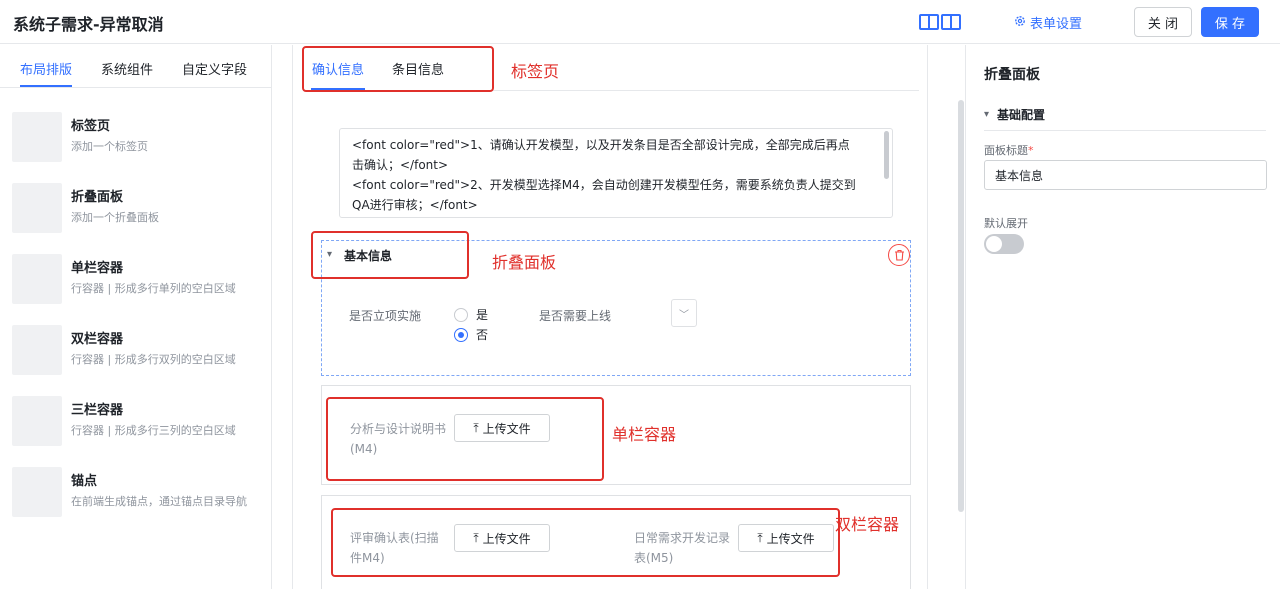 This screenshot has height=589, width=1280. Describe the element at coordinates (415, 205) in the screenshot. I see `note-line: QA进行审核；</font>` at that location.